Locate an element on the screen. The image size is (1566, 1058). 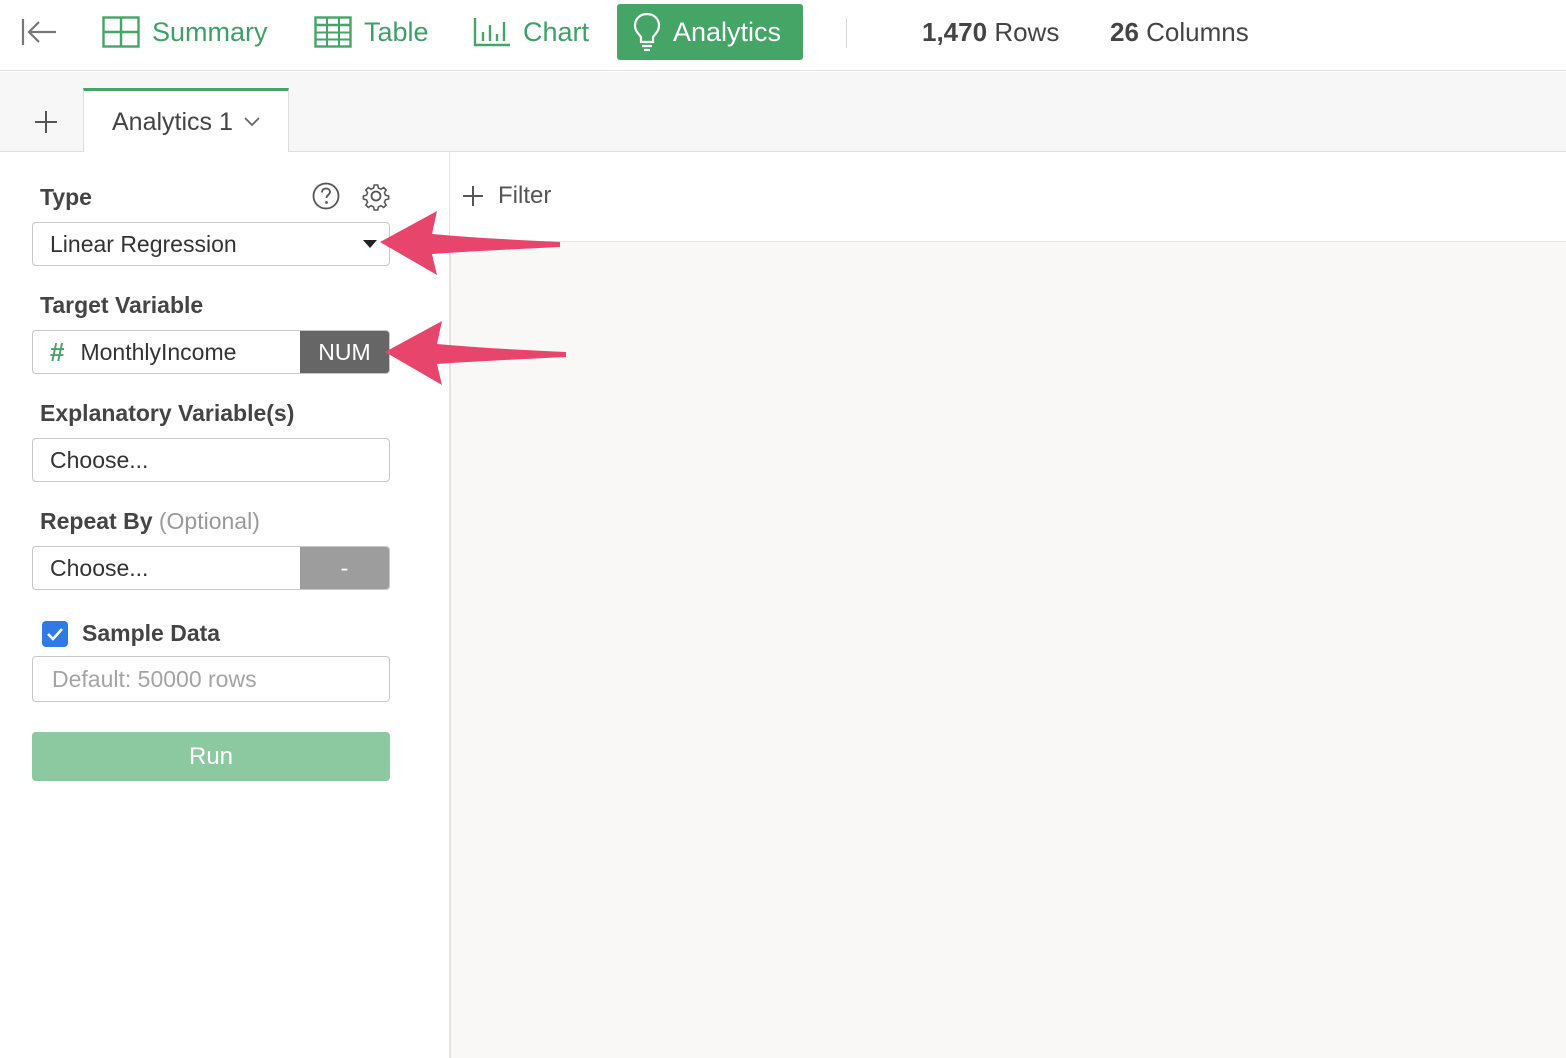
tab-summary: Summary is located at coordinates (185, 32).